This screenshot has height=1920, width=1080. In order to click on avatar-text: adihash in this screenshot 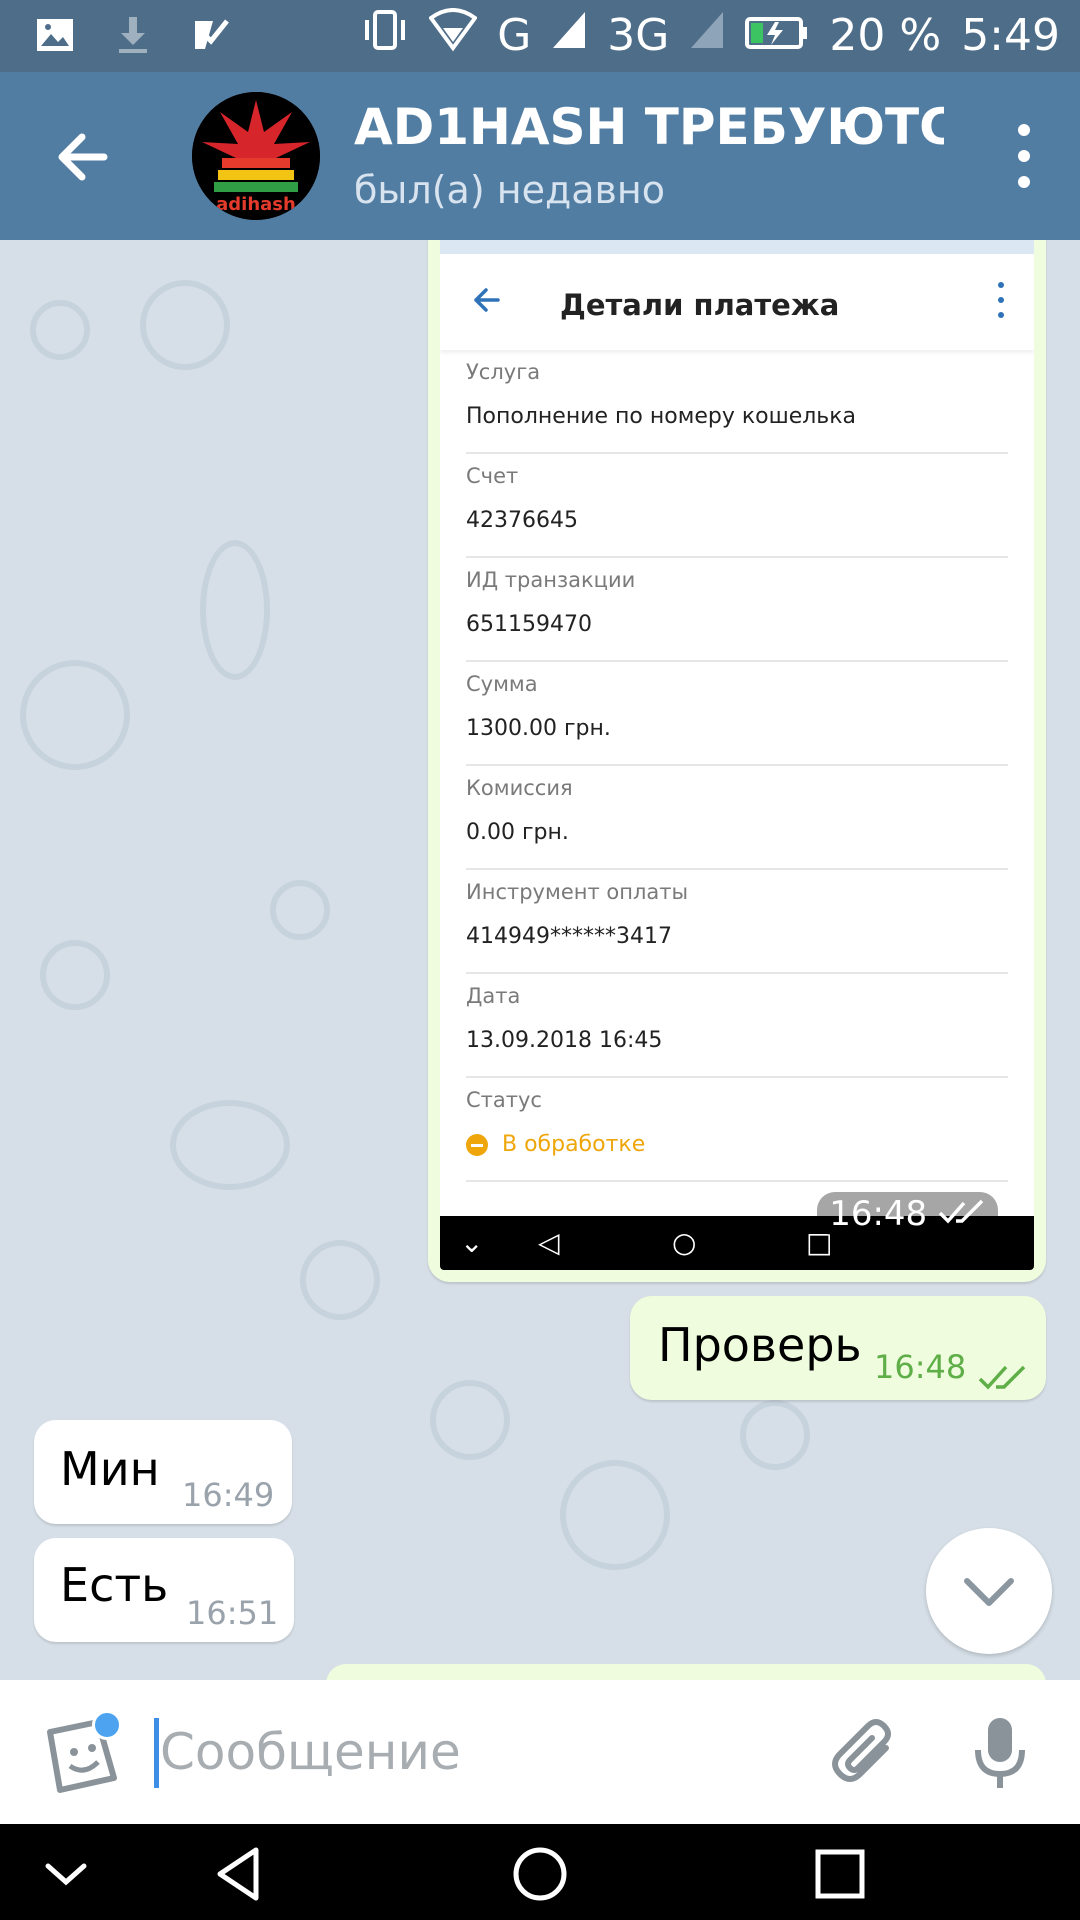, I will do `click(256, 204)`.